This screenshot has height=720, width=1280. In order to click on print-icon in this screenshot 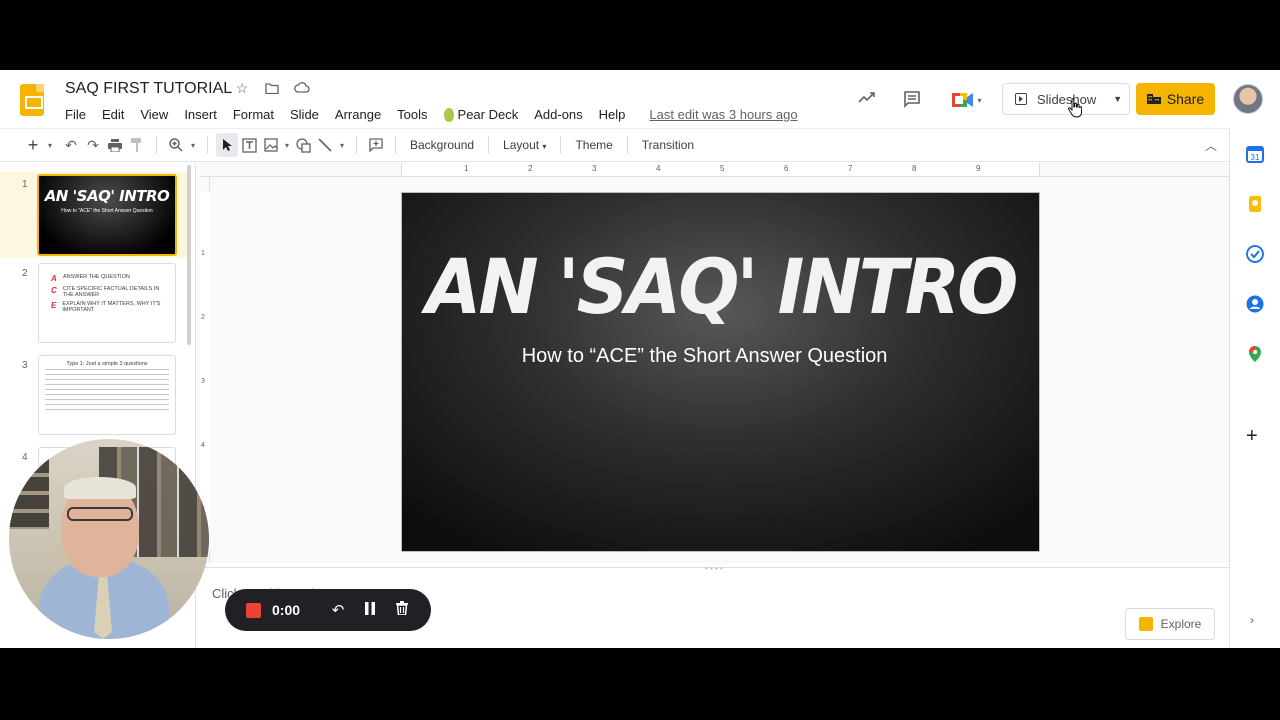, I will do `click(115, 145)`.